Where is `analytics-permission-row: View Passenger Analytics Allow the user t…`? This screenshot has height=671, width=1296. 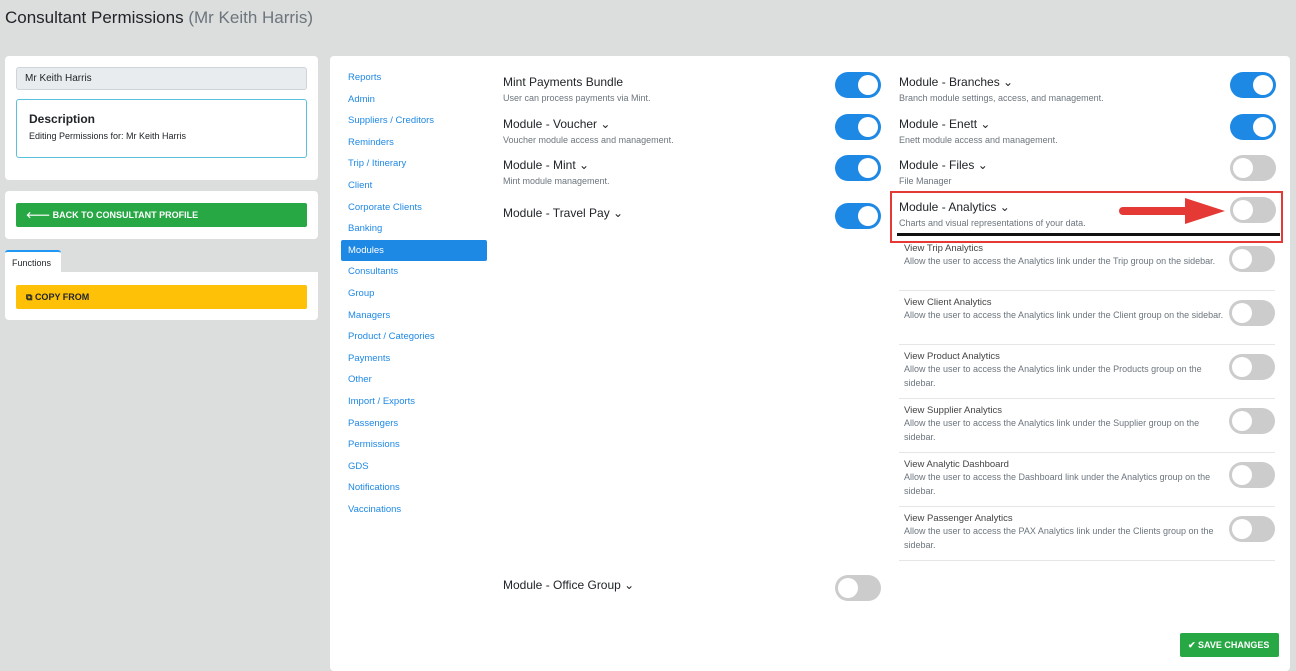 analytics-permission-row: View Passenger Analytics Allow the user t… is located at coordinates (1087, 534).